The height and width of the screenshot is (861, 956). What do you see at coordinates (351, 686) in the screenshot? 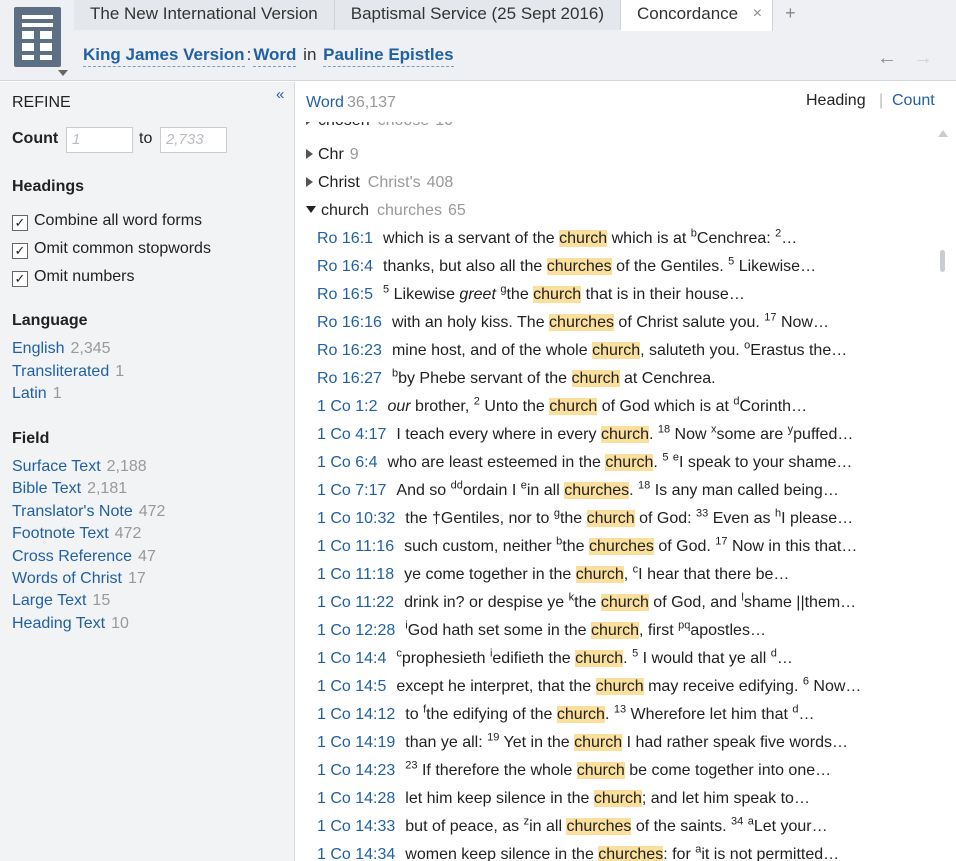
I see `verse-reference-link: 1 Co 14:5` at bounding box center [351, 686].